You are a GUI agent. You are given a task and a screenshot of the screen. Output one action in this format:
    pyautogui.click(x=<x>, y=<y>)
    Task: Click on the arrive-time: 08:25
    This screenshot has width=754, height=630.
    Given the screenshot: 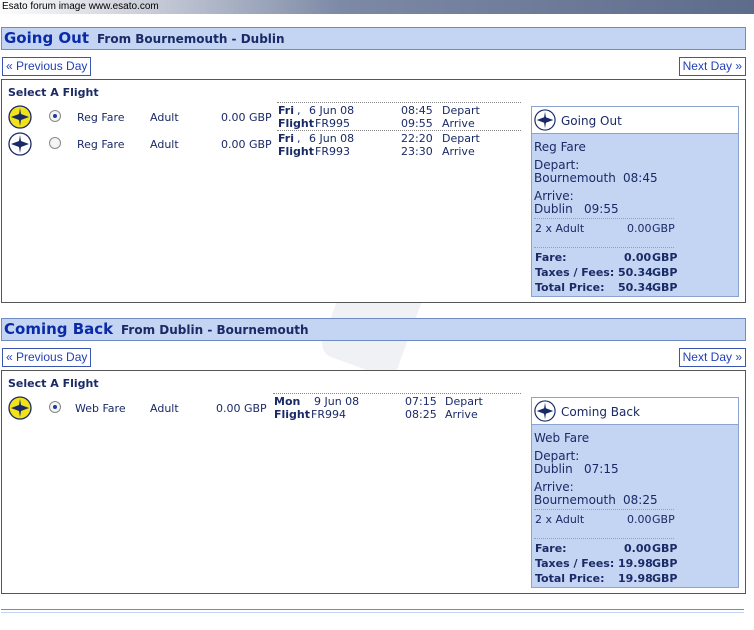 What is the action you would take?
    pyautogui.click(x=421, y=414)
    